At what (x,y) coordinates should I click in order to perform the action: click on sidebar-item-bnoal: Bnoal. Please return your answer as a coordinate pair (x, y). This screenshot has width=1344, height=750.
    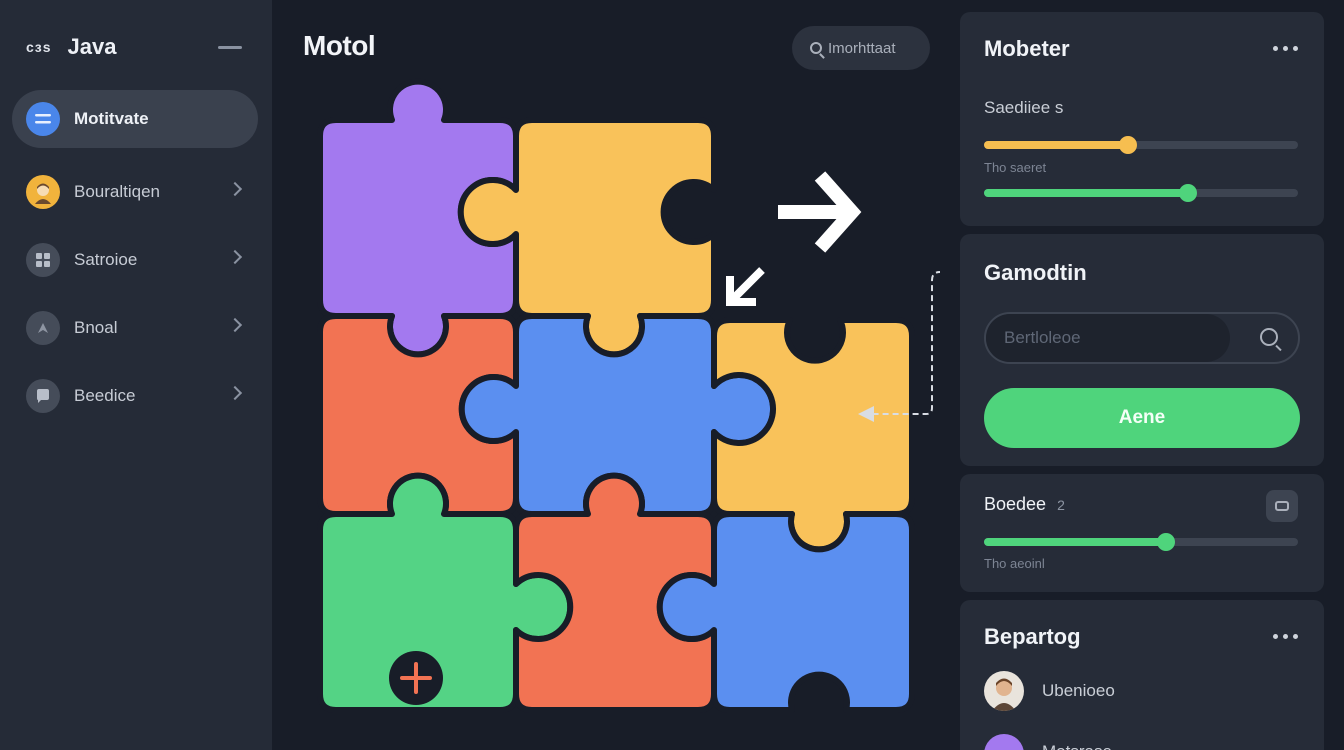
    Looking at the image, I should click on (135, 328).